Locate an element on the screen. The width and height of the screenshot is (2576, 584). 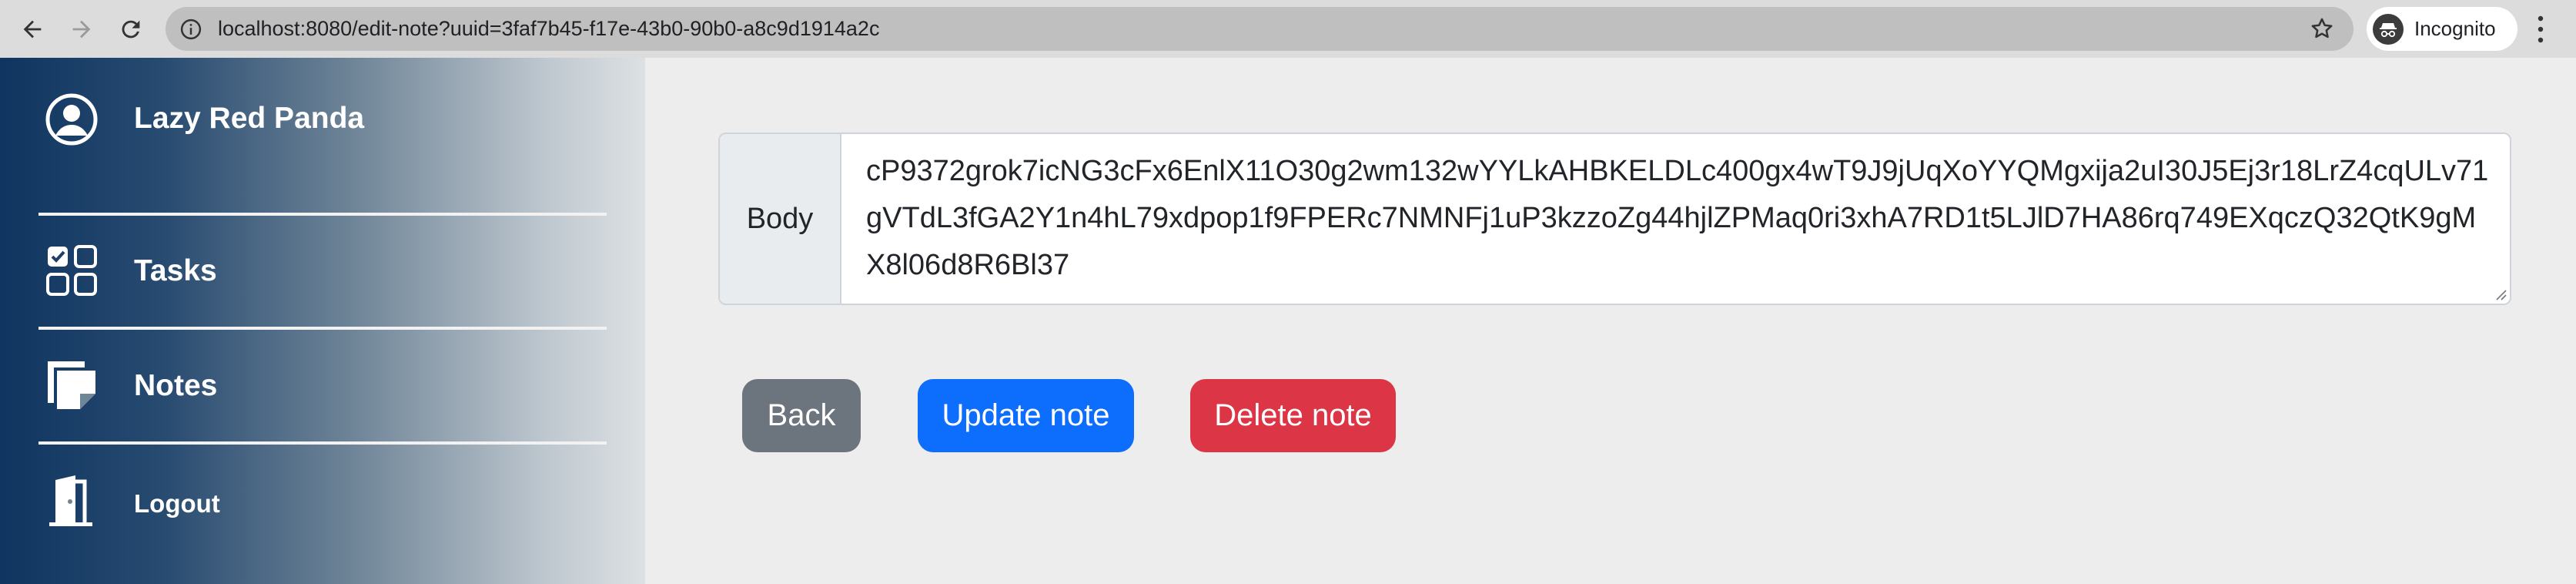
tasks-grid-icon is located at coordinates (71, 270).